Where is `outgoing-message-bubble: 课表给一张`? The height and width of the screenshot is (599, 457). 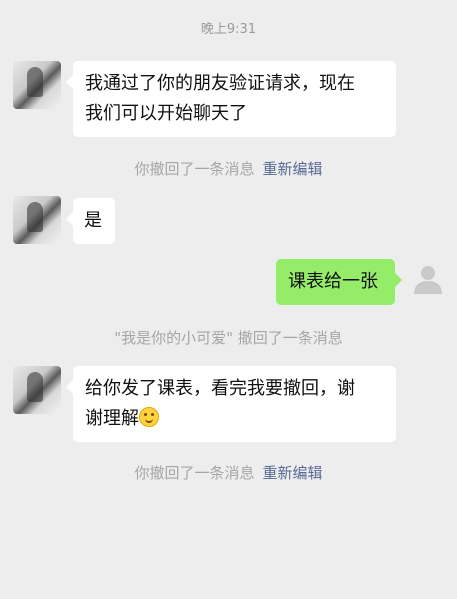 outgoing-message-bubble: 课表给一张 is located at coordinates (339, 282).